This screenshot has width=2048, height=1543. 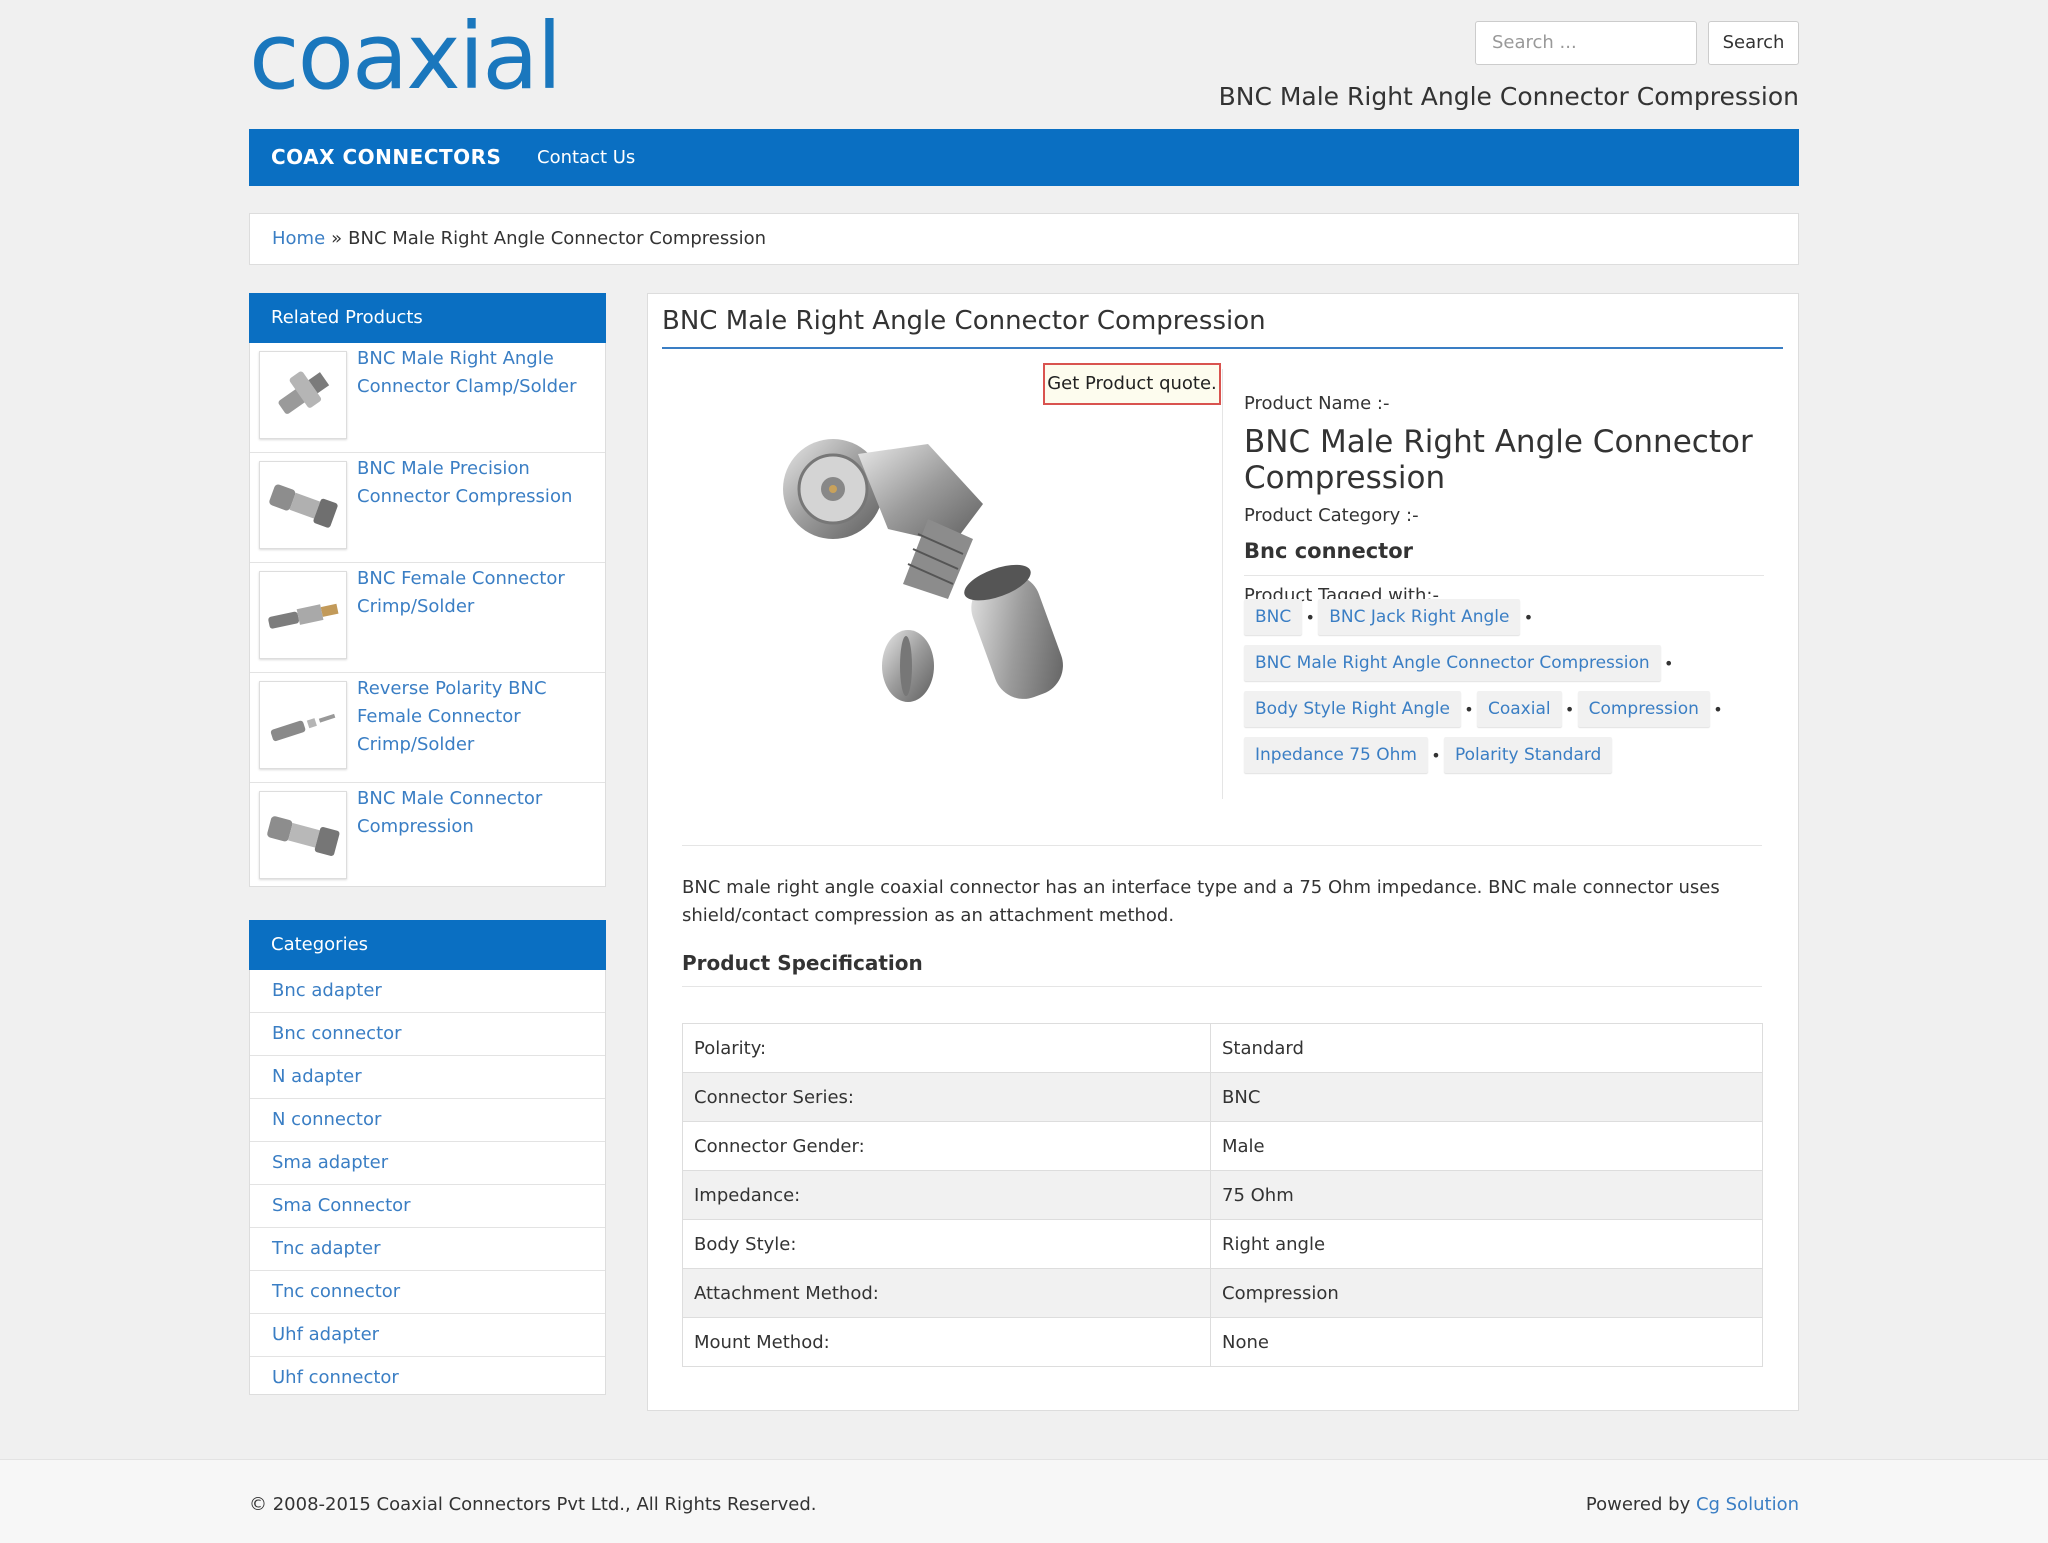 What do you see at coordinates (946, 1244) in the screenshot?
I see `spec-key: Body Style:` at bounding box center [946, 1244].